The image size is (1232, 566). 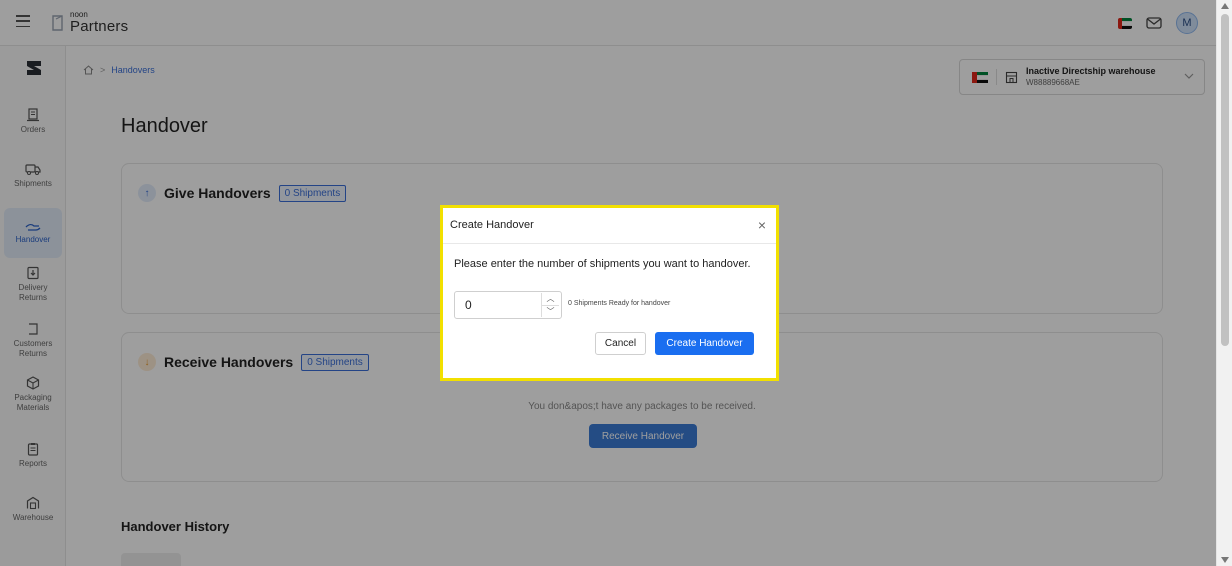 I want to click on quantity-stepper: ︿ ﹀, so click(x=550, y=305).